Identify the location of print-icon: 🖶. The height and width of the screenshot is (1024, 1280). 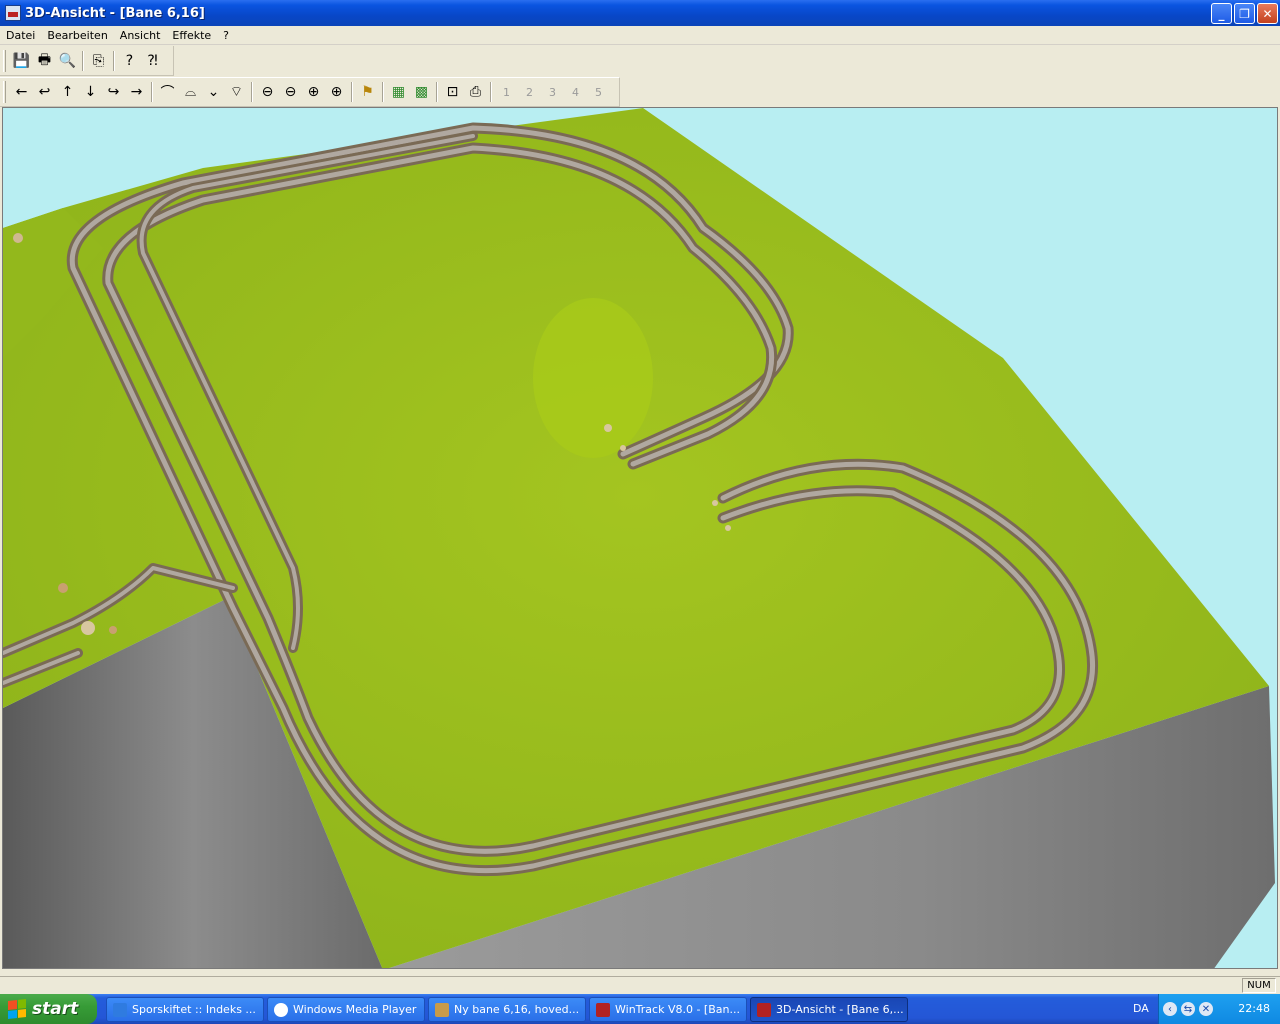
(44, 61).